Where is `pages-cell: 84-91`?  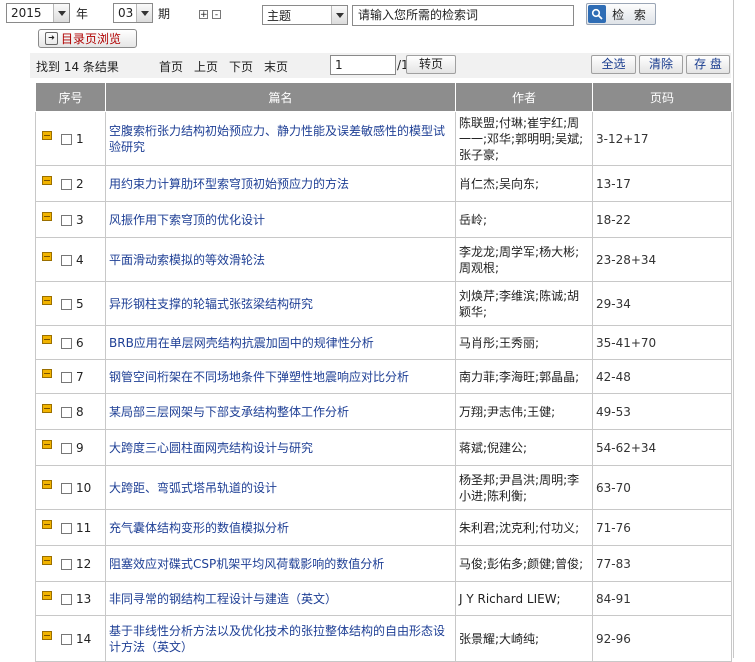 pages-cell: 84-91 is located at coordinates (662, 598).